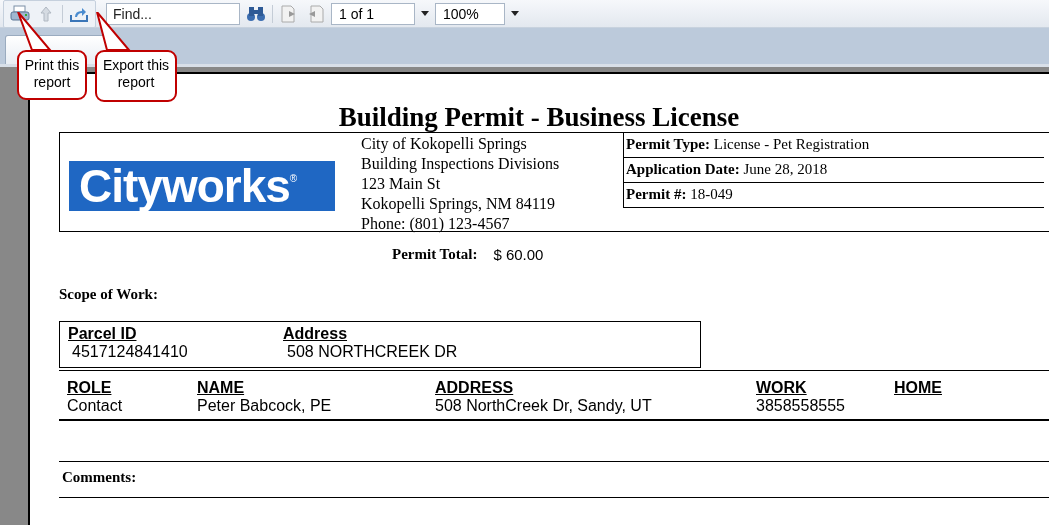 The height and width of the screenshot is (525, 1049). Describe the element at coordinates (315, 334) in the screenshot. I see `column-header: Address` at that location.